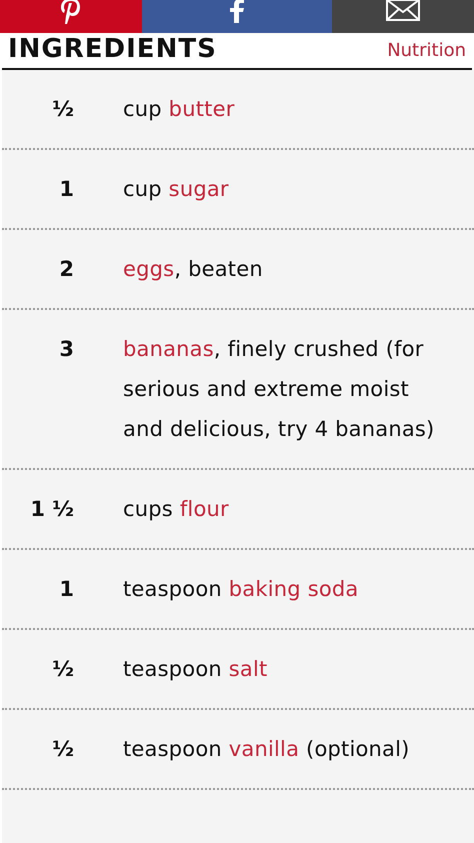 The width and height of the screenshot is (474, 843). I want to click on ingredient-text: teaspoon baking soda, so click(240, 589).